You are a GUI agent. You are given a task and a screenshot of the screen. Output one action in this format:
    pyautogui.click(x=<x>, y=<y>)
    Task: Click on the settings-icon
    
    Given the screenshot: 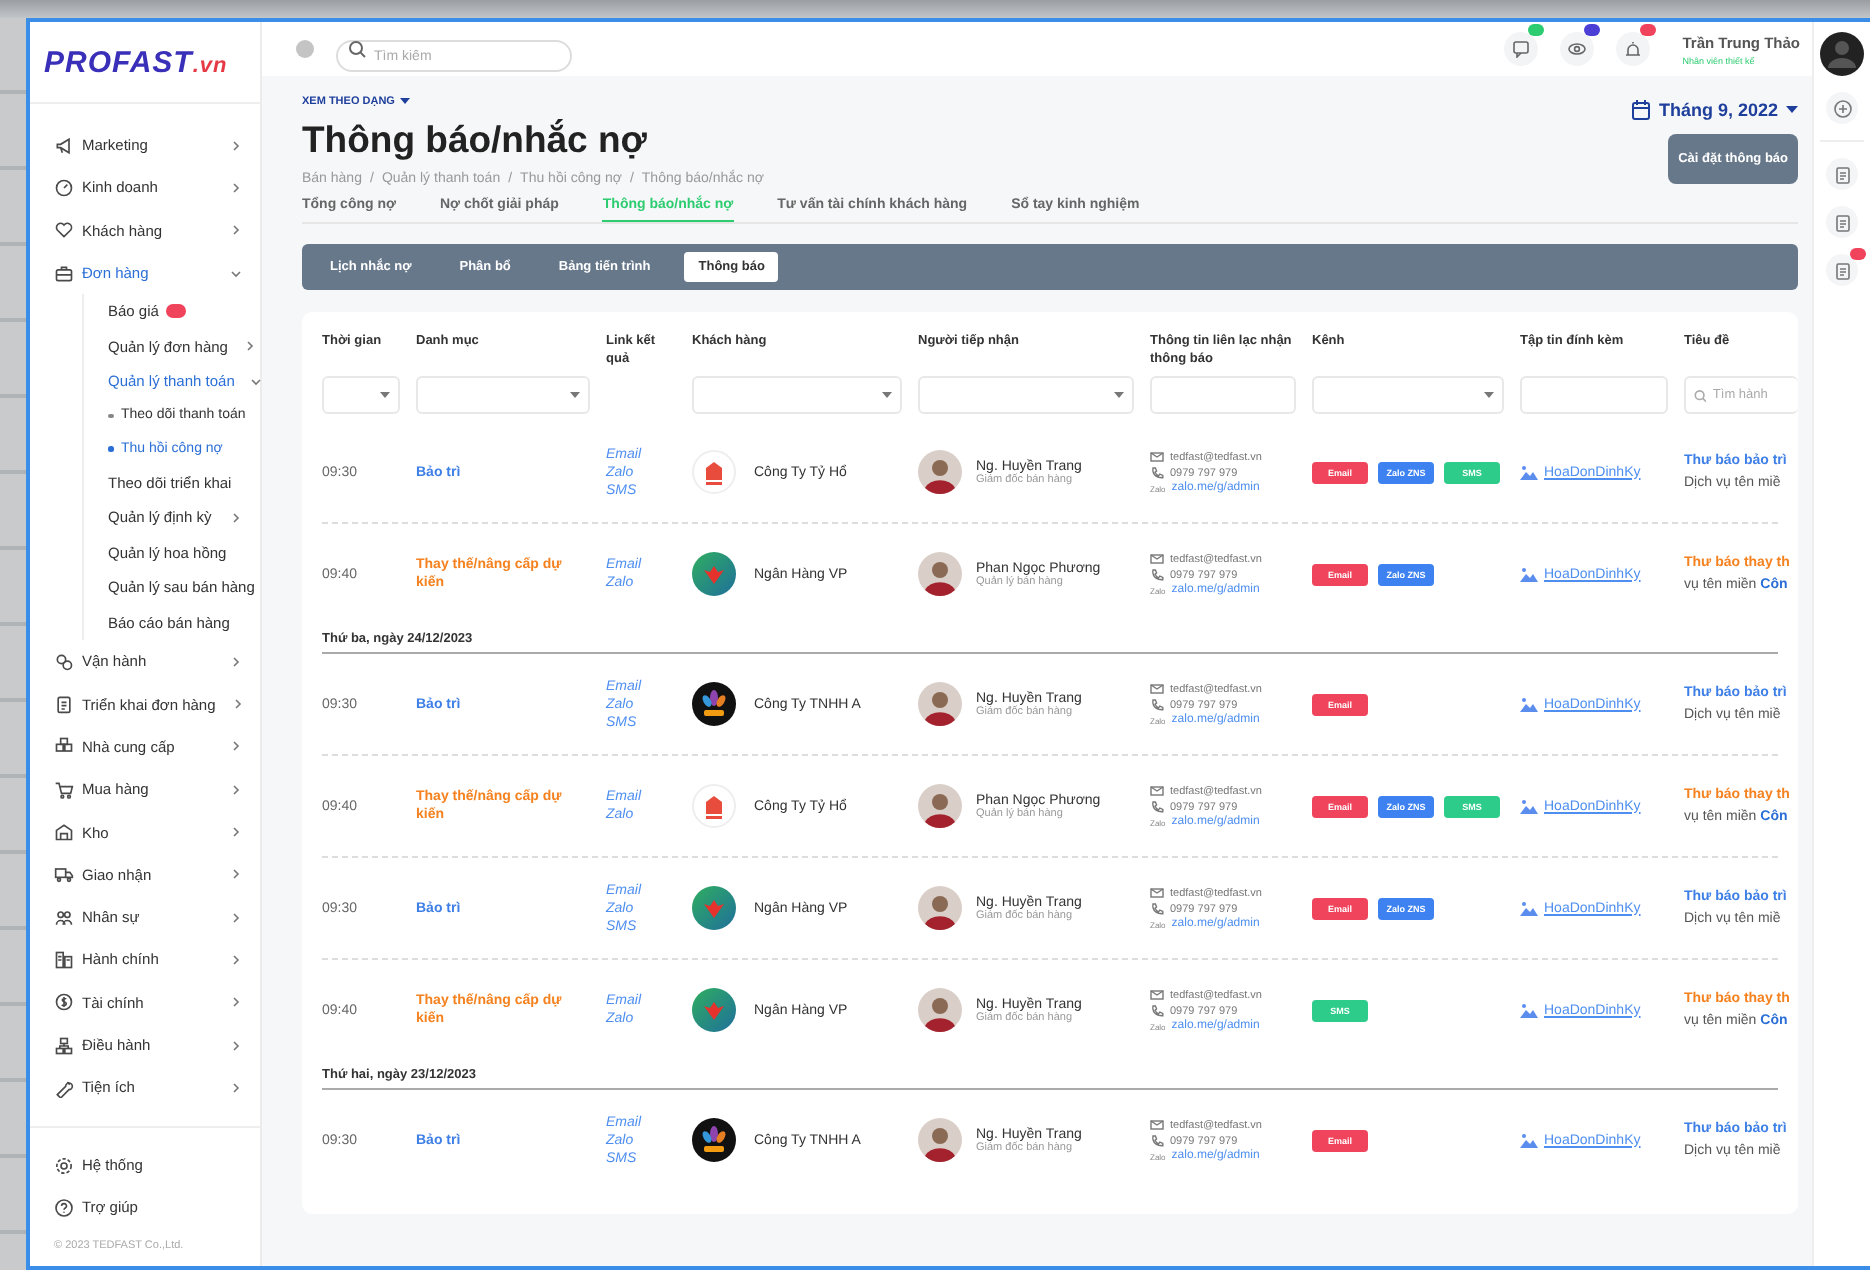 What is the action you would take?
    pyautogui.click(x=64, y=1165)
    